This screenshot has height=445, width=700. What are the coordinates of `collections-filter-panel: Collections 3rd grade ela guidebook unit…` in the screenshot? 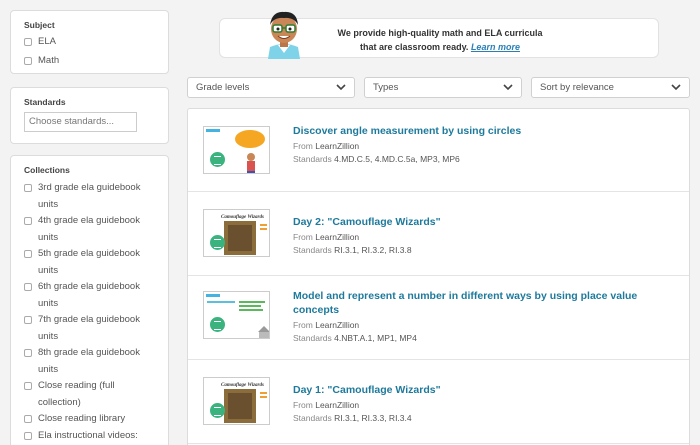 It's located at (89, 300).